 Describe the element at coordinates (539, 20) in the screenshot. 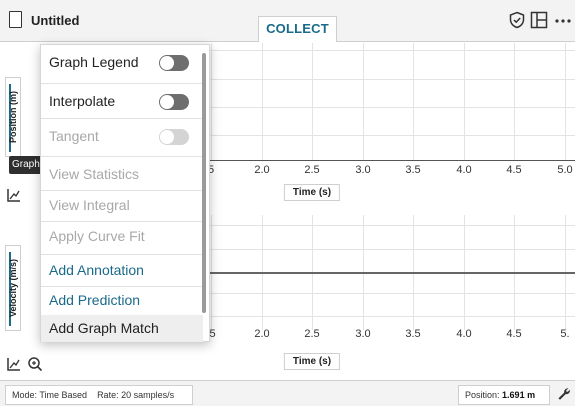

I see `layout-icon` at that location.